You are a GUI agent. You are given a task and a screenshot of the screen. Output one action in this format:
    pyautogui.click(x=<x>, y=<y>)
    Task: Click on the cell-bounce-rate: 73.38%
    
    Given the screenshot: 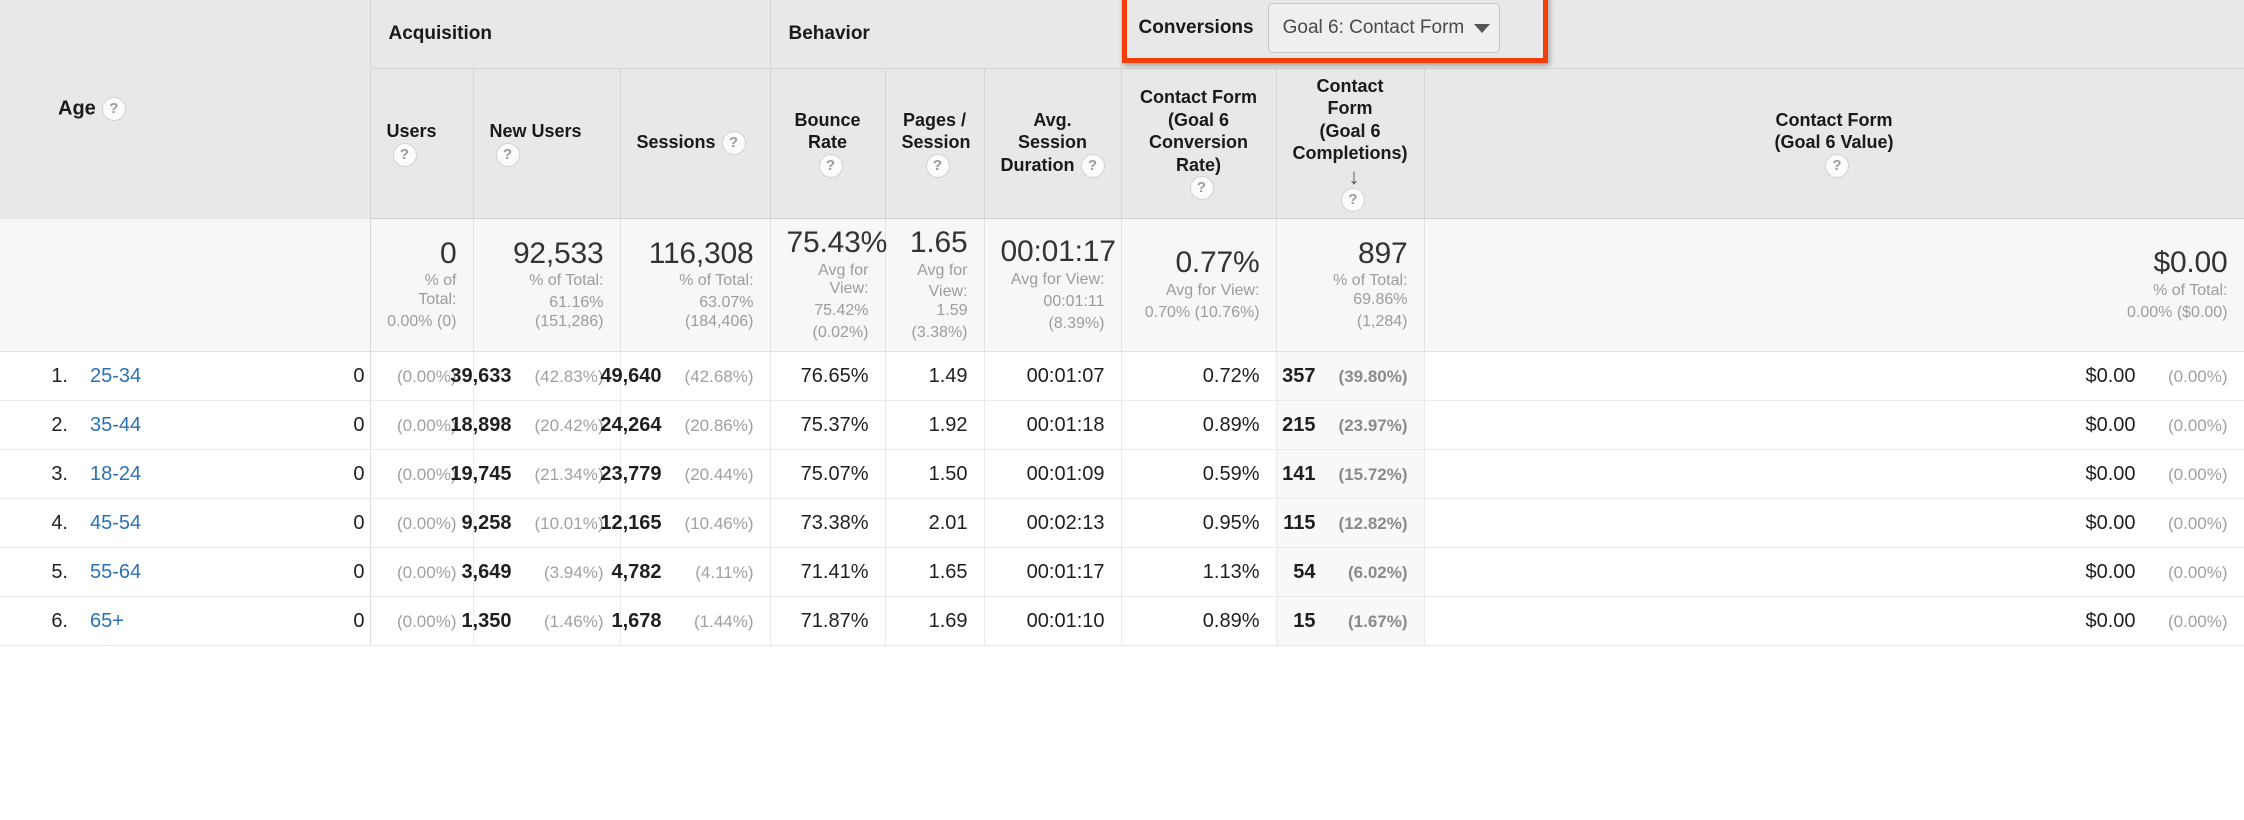 What is the action you would take?
    pyautogui.click(x=828, y=523)
    